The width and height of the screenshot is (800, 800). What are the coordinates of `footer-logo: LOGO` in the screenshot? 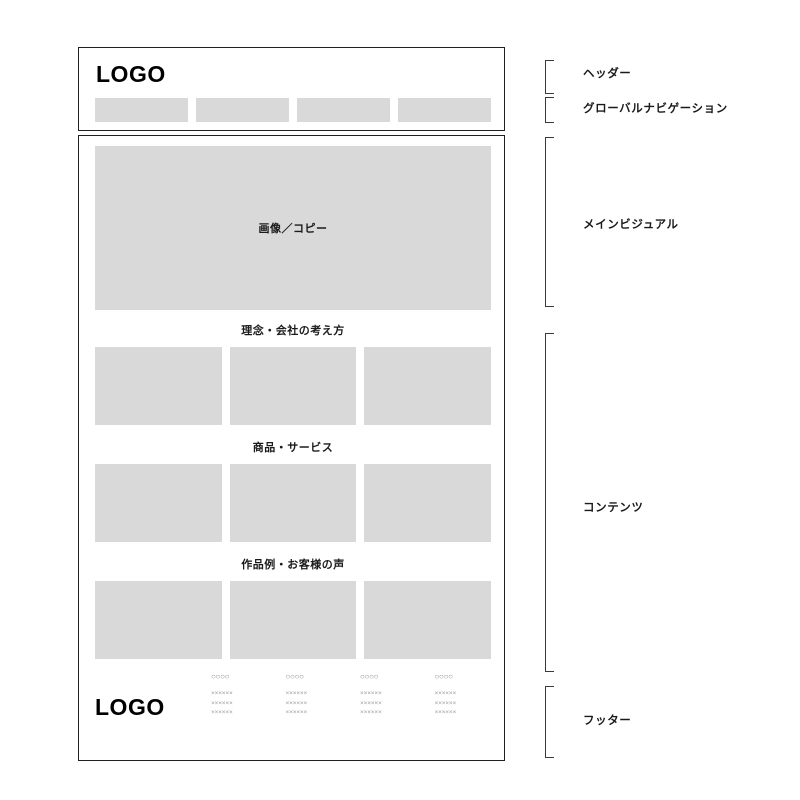 It's located at (130, 707).